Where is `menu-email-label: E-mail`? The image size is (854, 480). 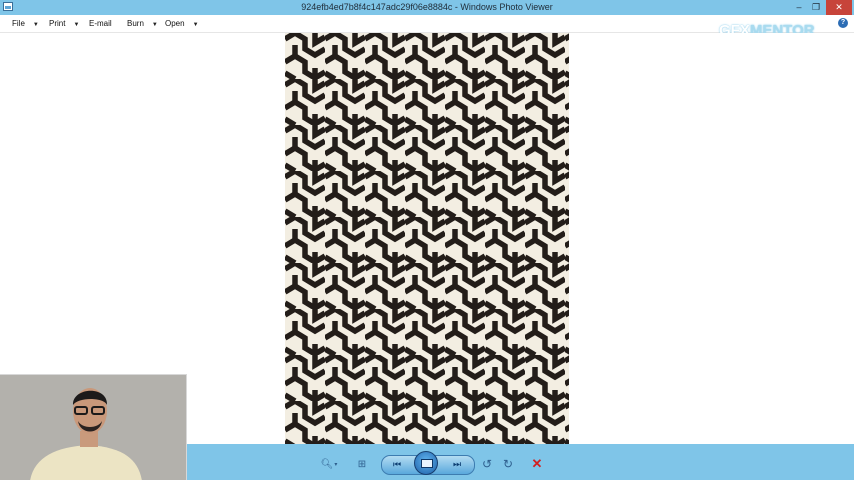
menu-email-label: E-mail is located at coordinates (100, 23).